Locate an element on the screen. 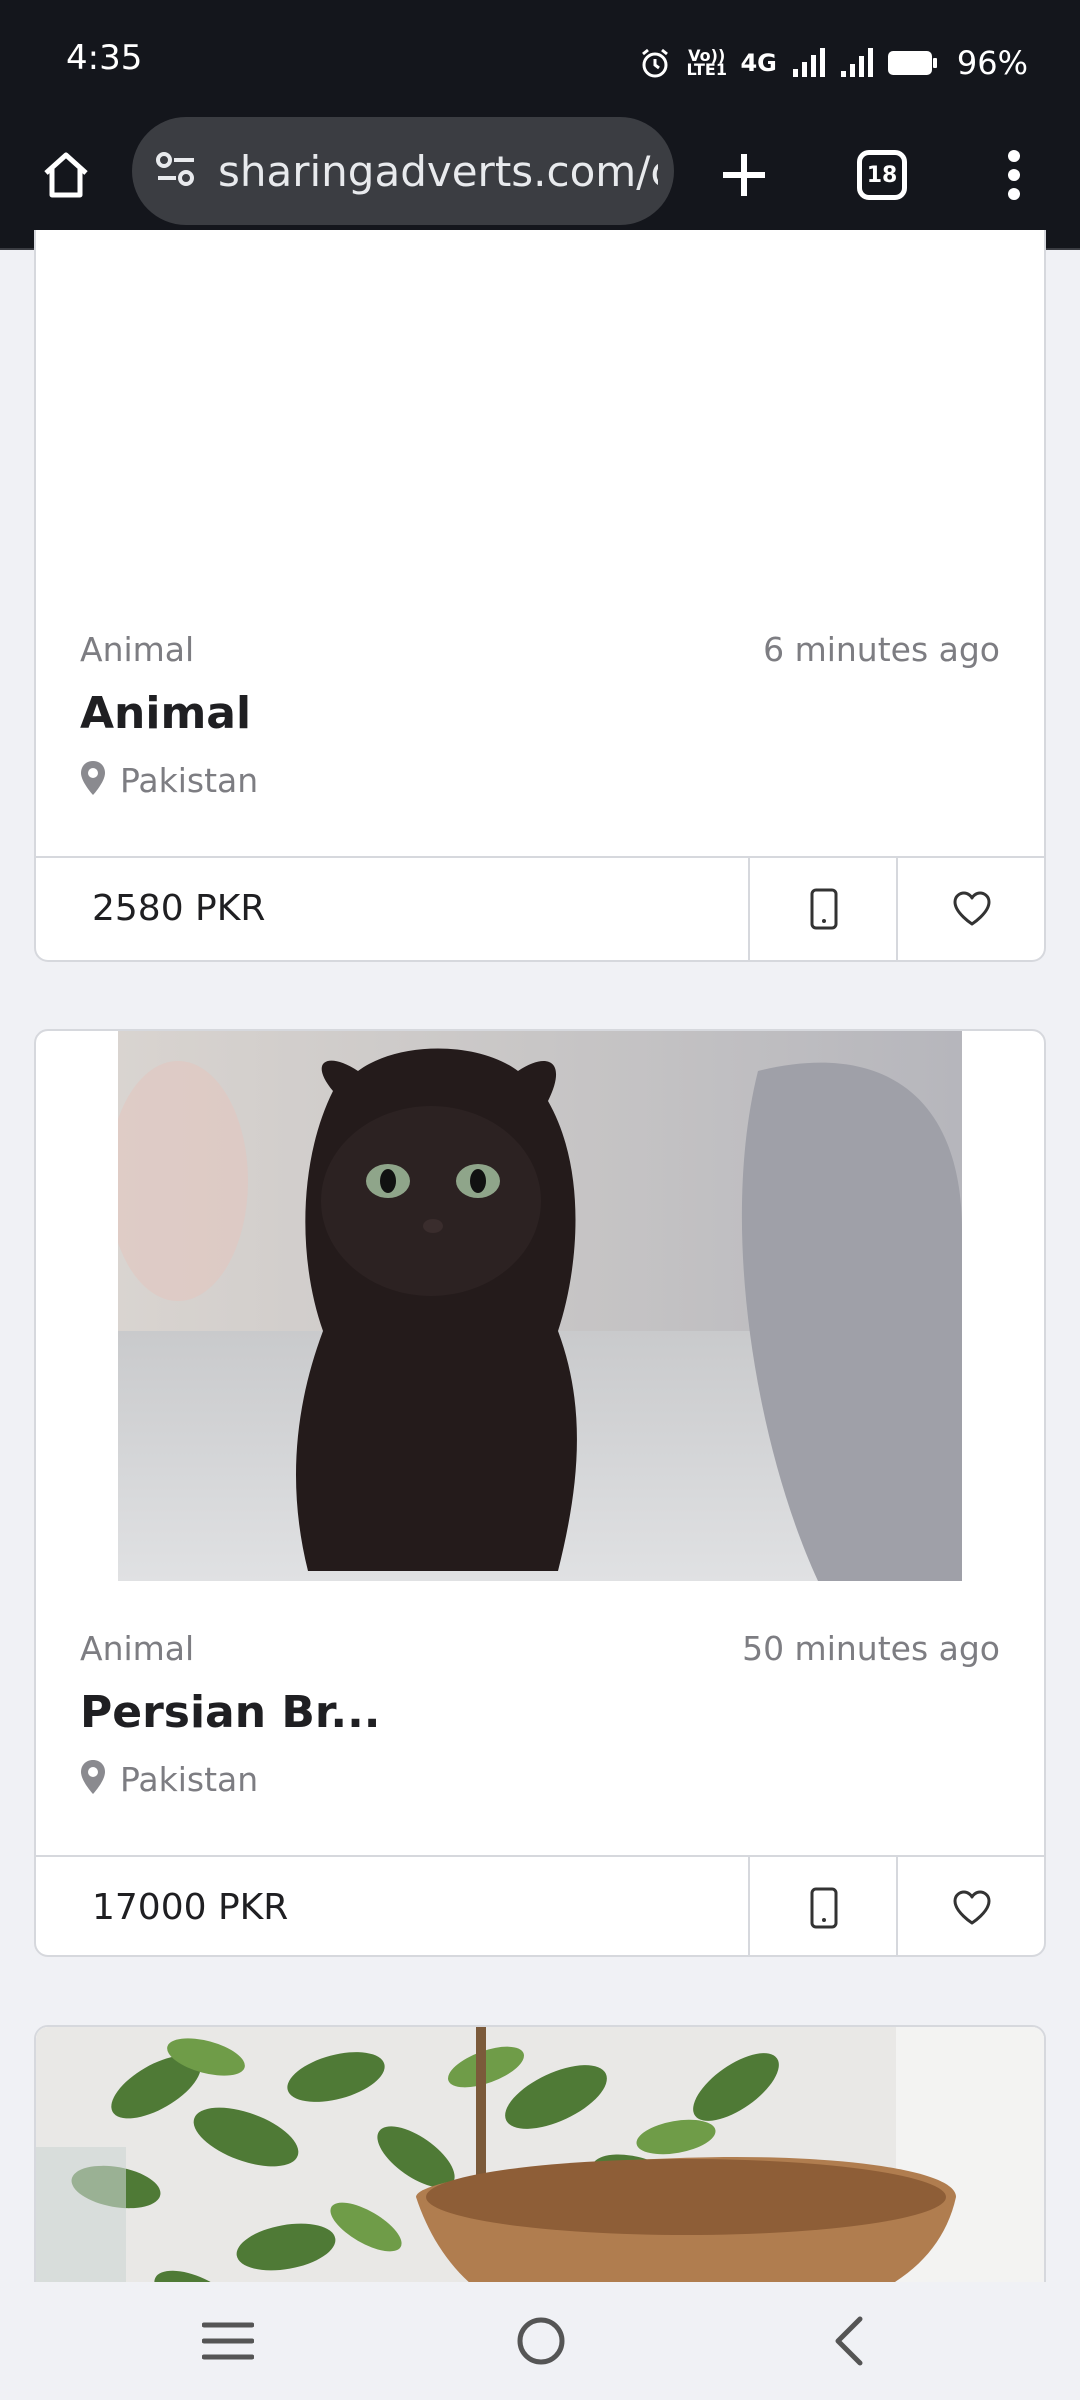  volte-icon: Vo)) LTE1 is located at coordinates (706, 62).